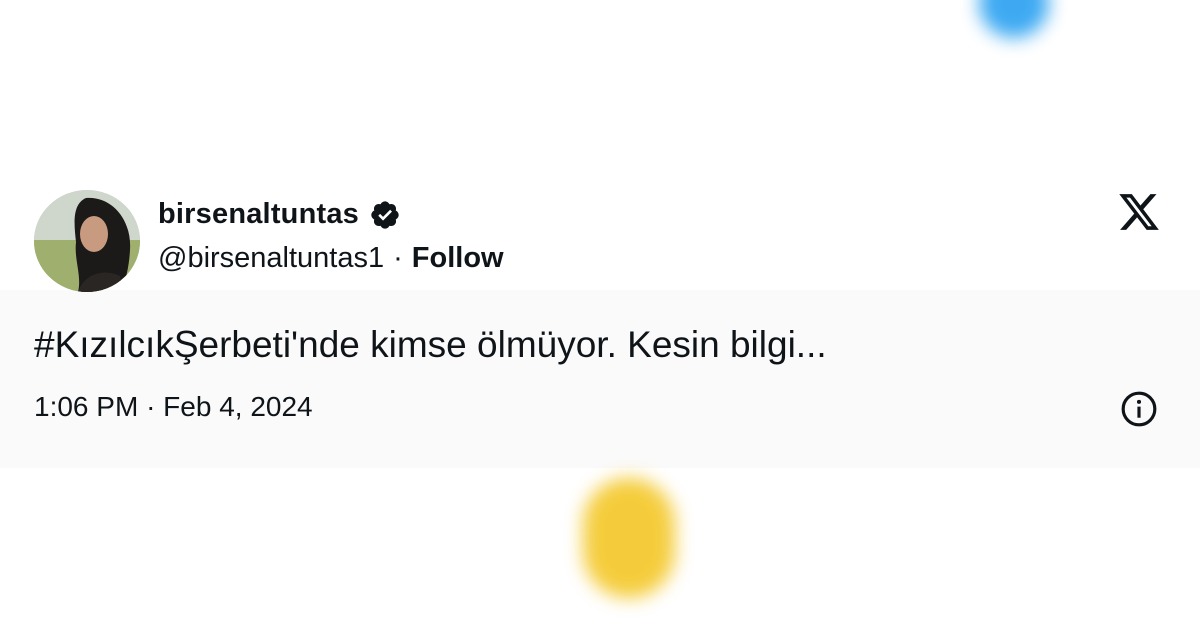 The width and height of the screenshot is (1200, 628). I want to click on avatar, so click(87, 241).